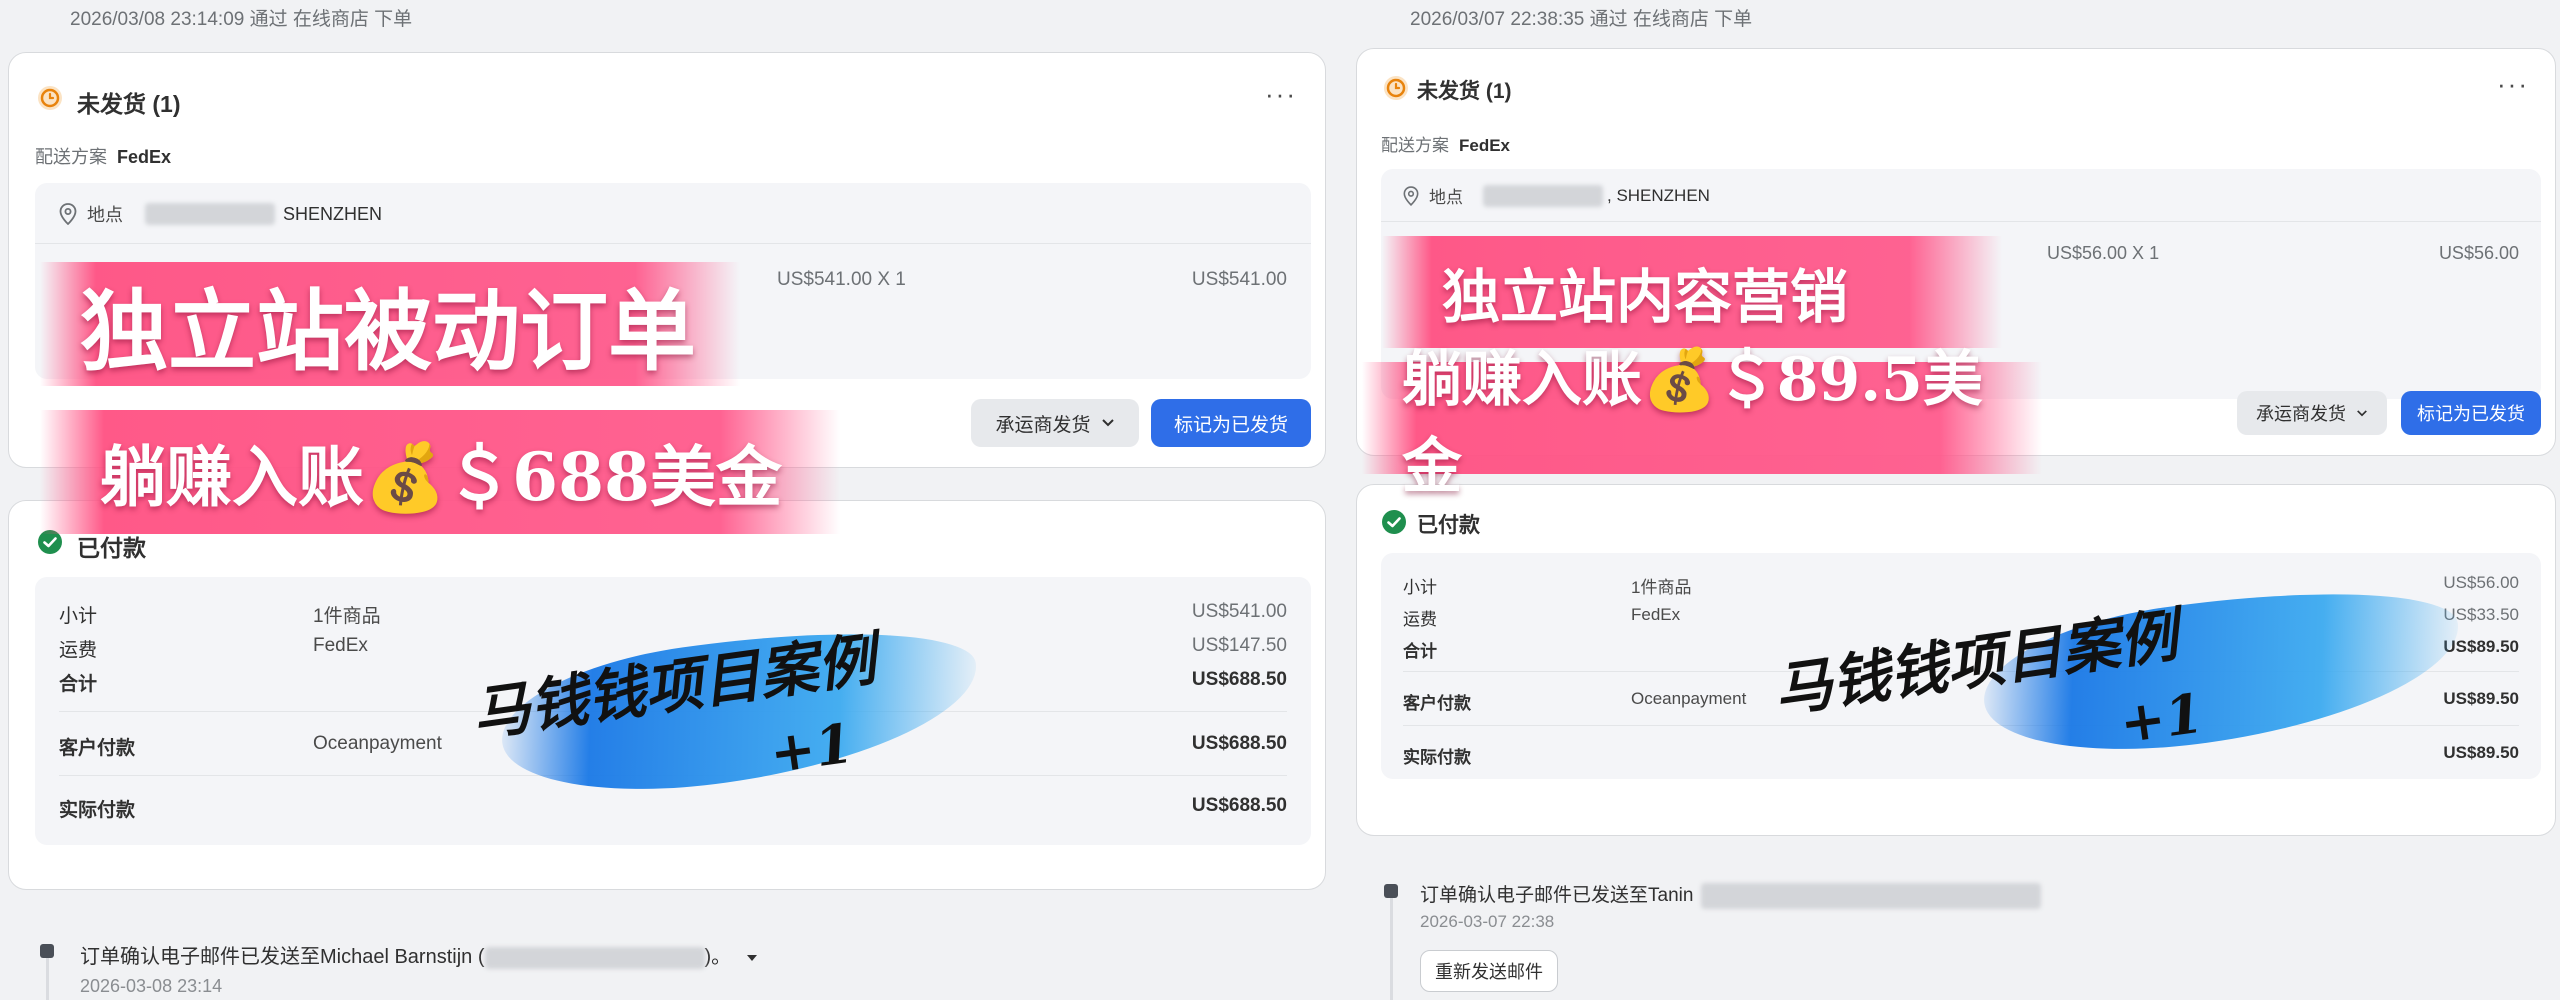  Describe the element at coordinates (1557, 895) in the screenshot. I see `timeline-event-text: 订单确认电子邮件已发送至Tanin` at that location.